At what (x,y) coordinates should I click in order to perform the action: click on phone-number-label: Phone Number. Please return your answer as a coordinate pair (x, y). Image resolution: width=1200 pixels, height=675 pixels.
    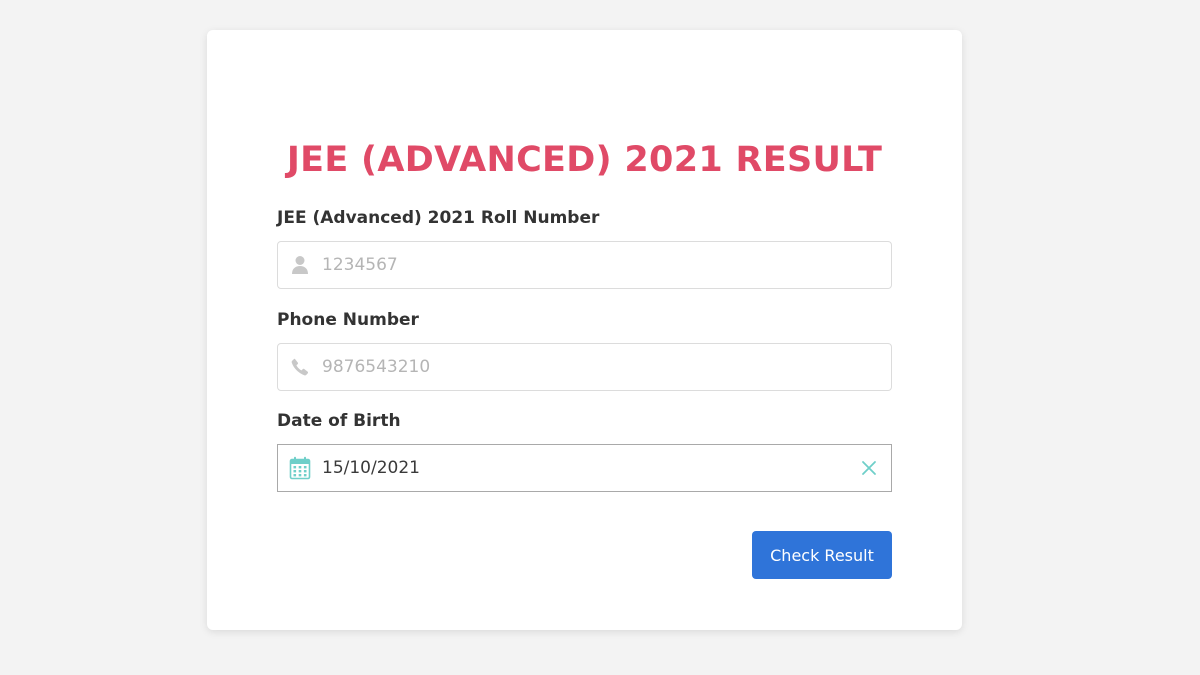
    Looking at the image, I should click on (348, 320).